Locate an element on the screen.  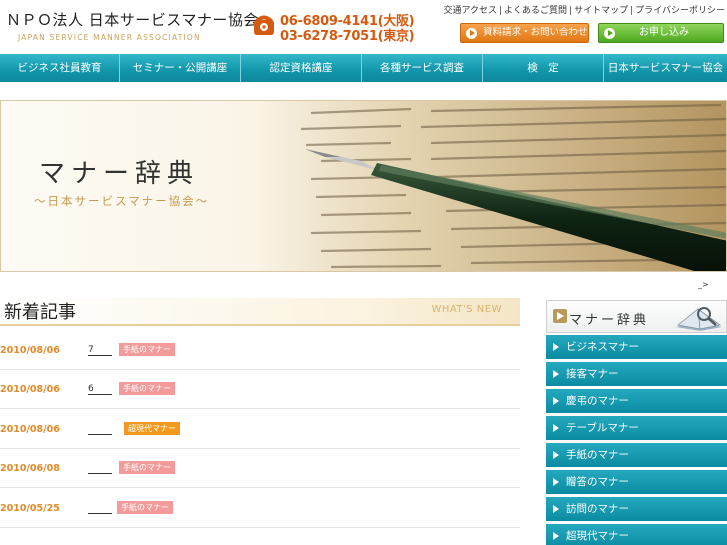
request-info-button: 資料請求・お問い合わせ is located at coordinates (524, 33).